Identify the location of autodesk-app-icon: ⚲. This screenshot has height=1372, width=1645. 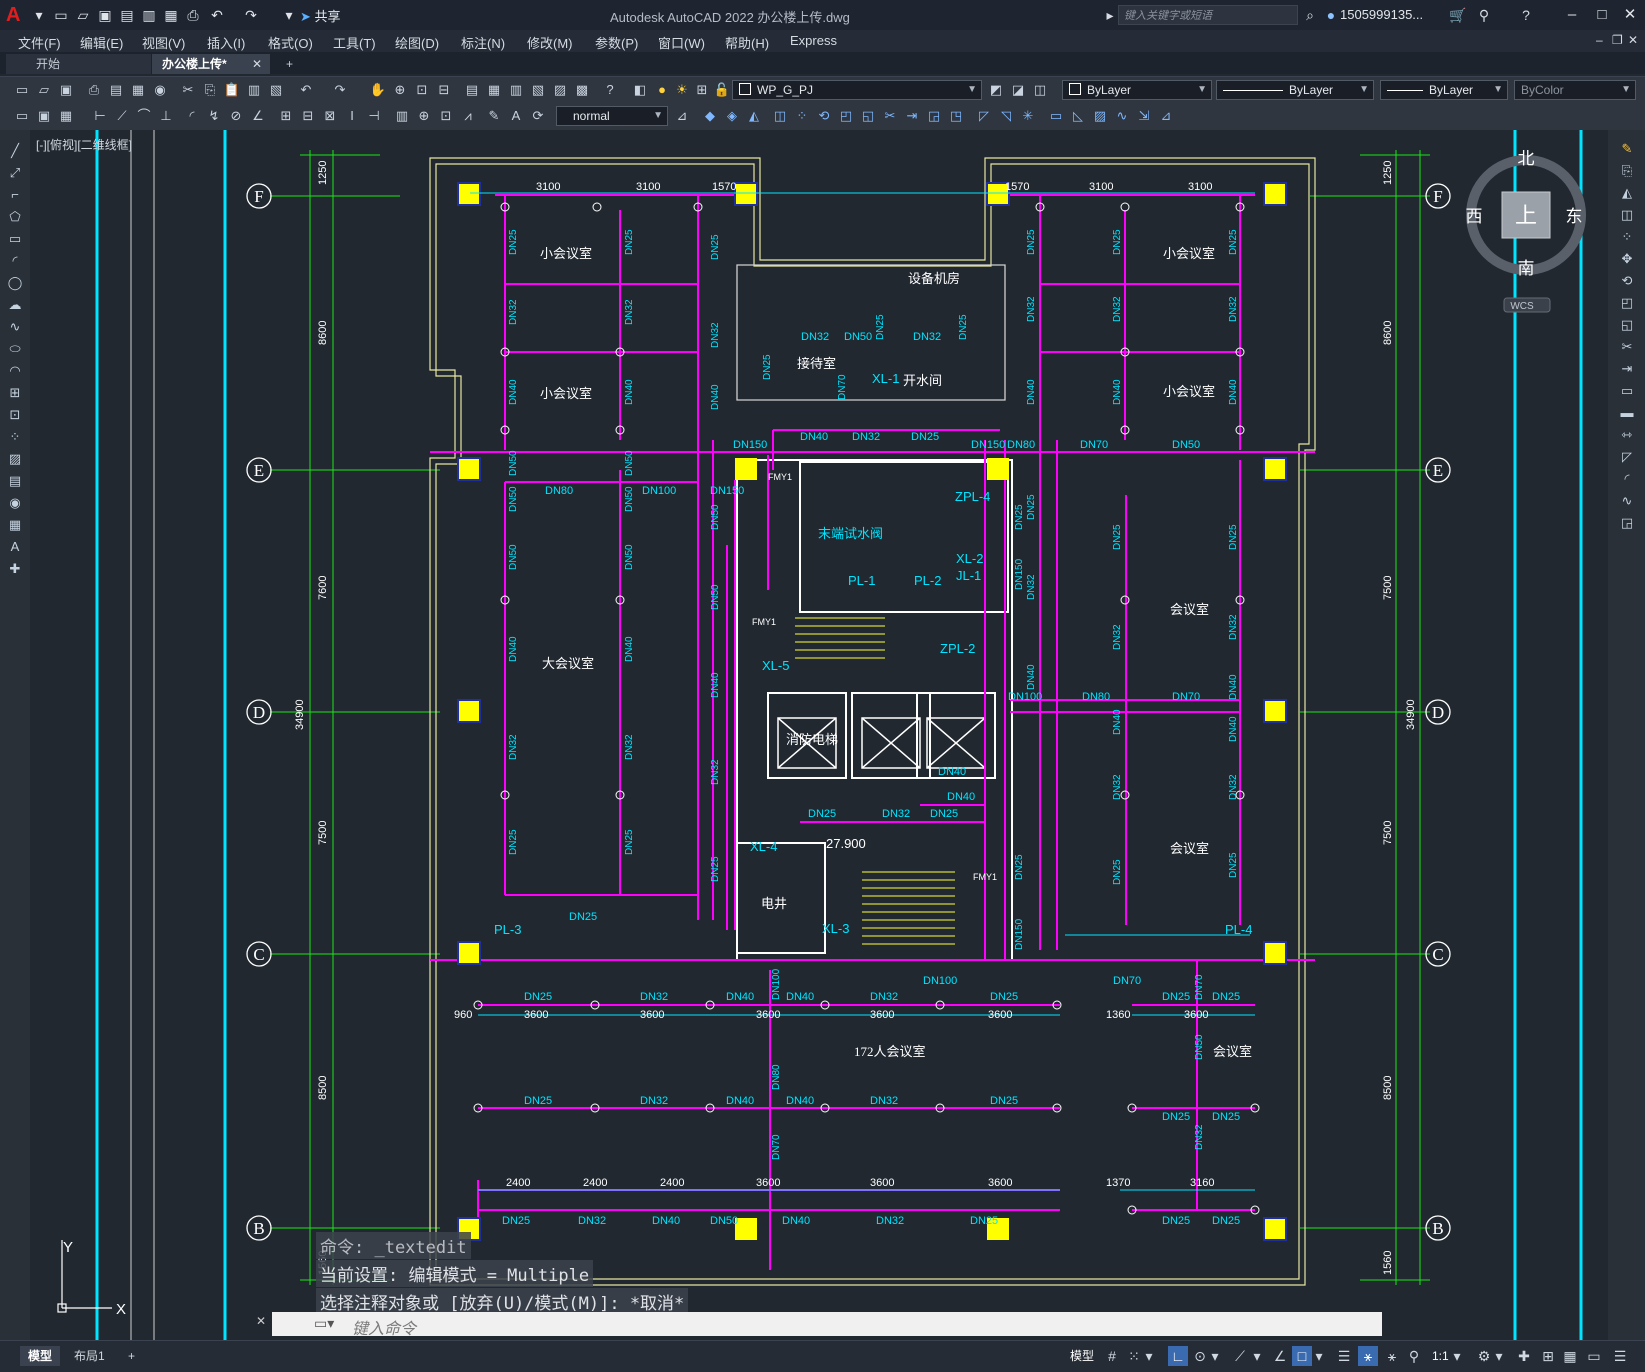
(1484, 15).